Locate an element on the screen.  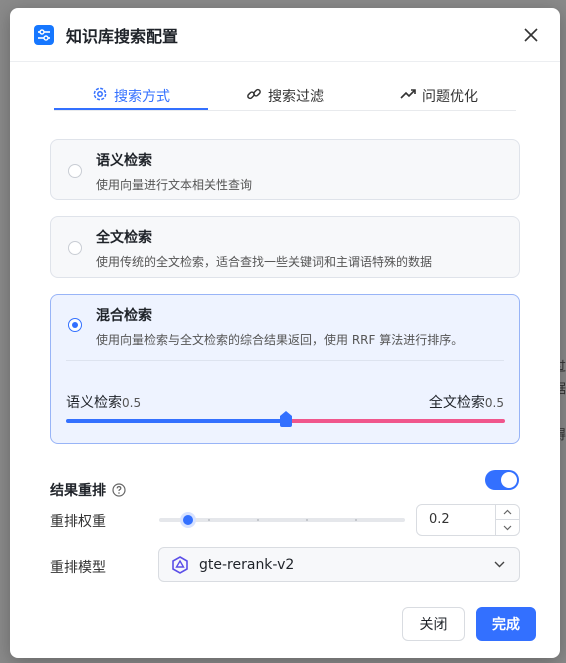
help-icon is located at coordinates (119, 490).